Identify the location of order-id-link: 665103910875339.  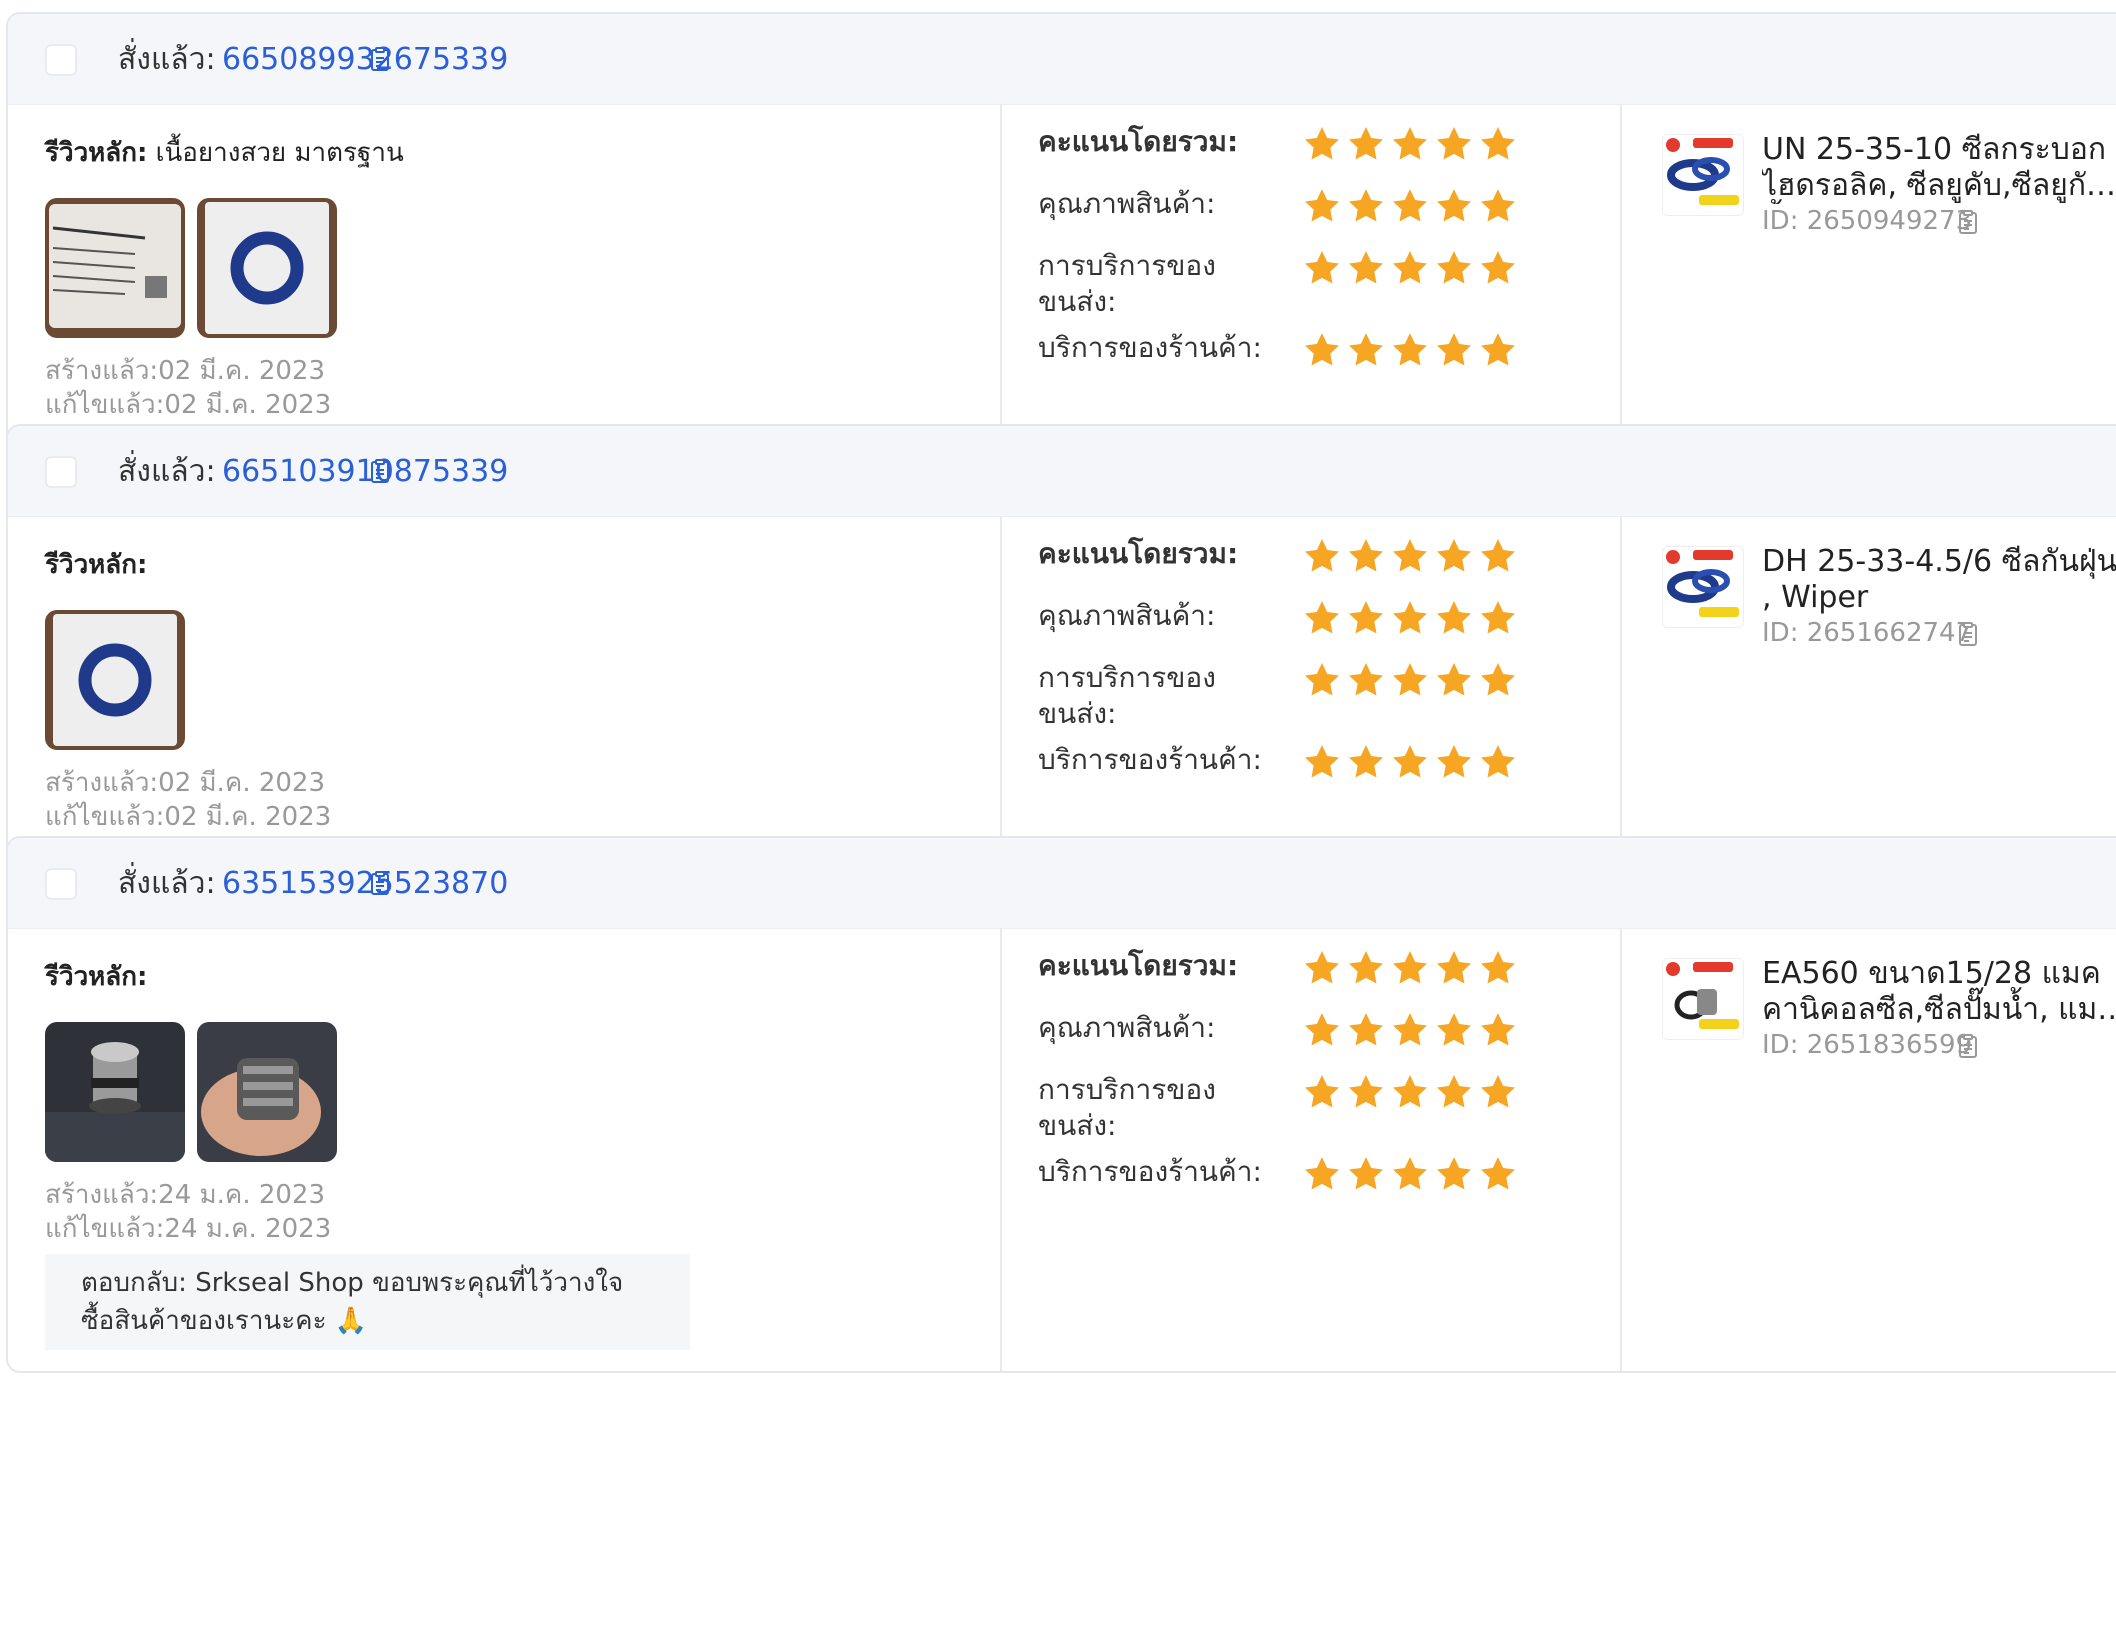
(365, 472).